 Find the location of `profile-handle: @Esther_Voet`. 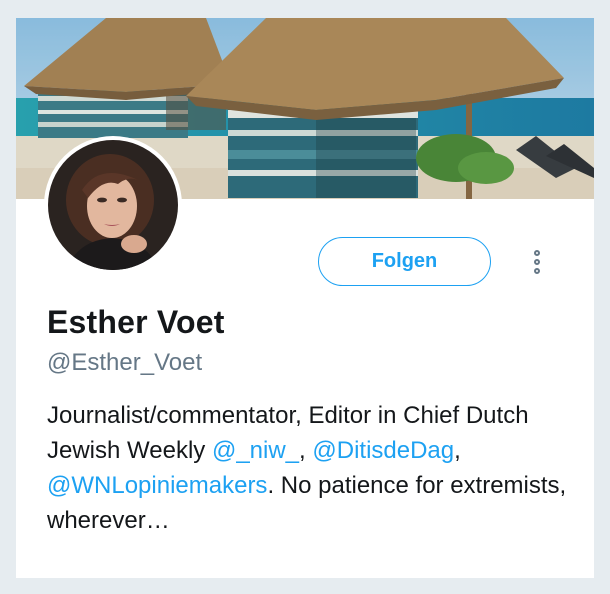

profile-handle: @Esther_Voet is located at coordinates (124, 363).